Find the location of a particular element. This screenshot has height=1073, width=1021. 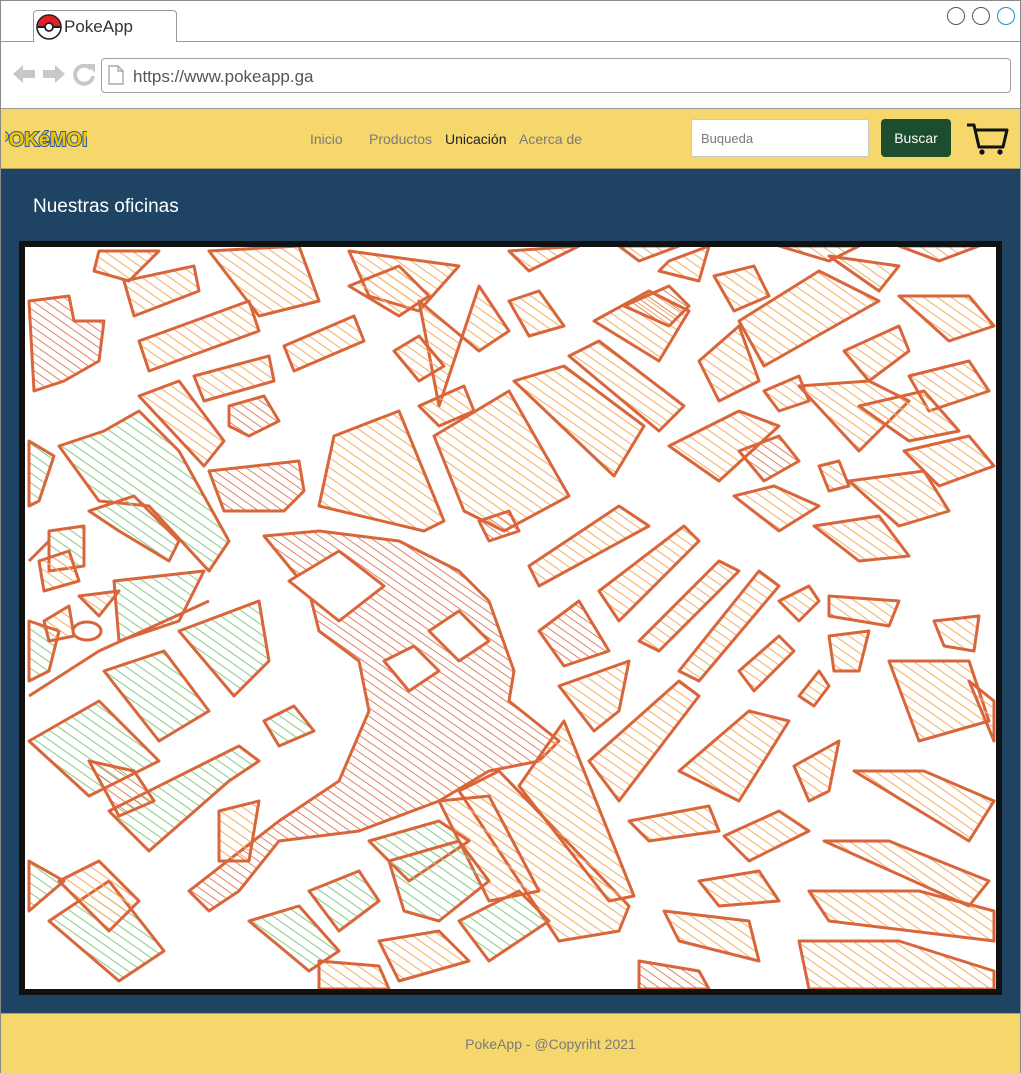

forward-arrow-icon is located at coordinates (54, 74).